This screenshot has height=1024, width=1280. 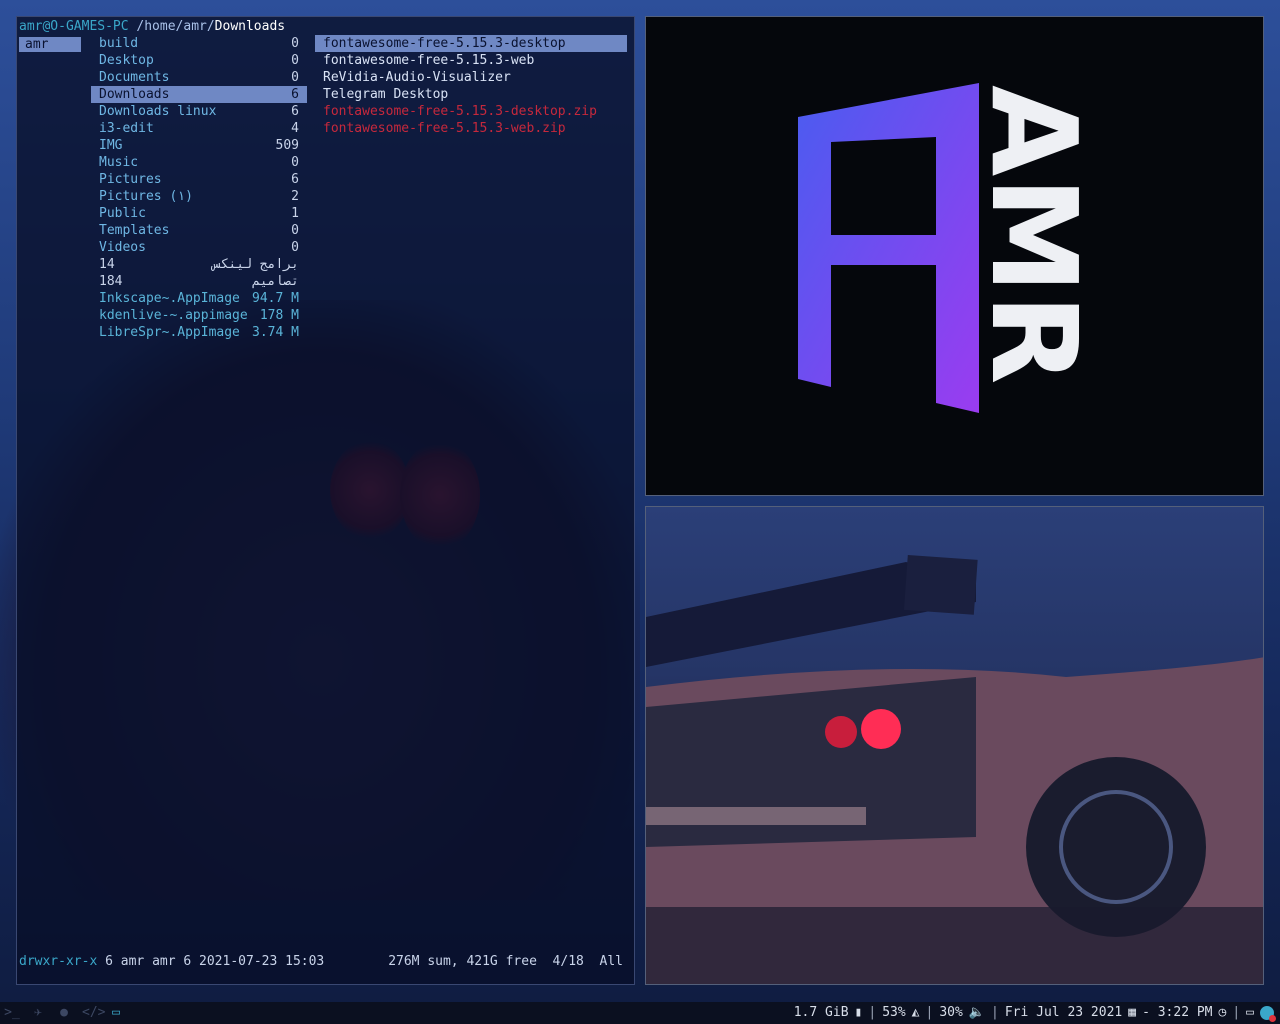 What do you see at coordinates (950, 1013) in the screenshot?
I see `volume-level: 30%` at bounding box center [950, 1013].